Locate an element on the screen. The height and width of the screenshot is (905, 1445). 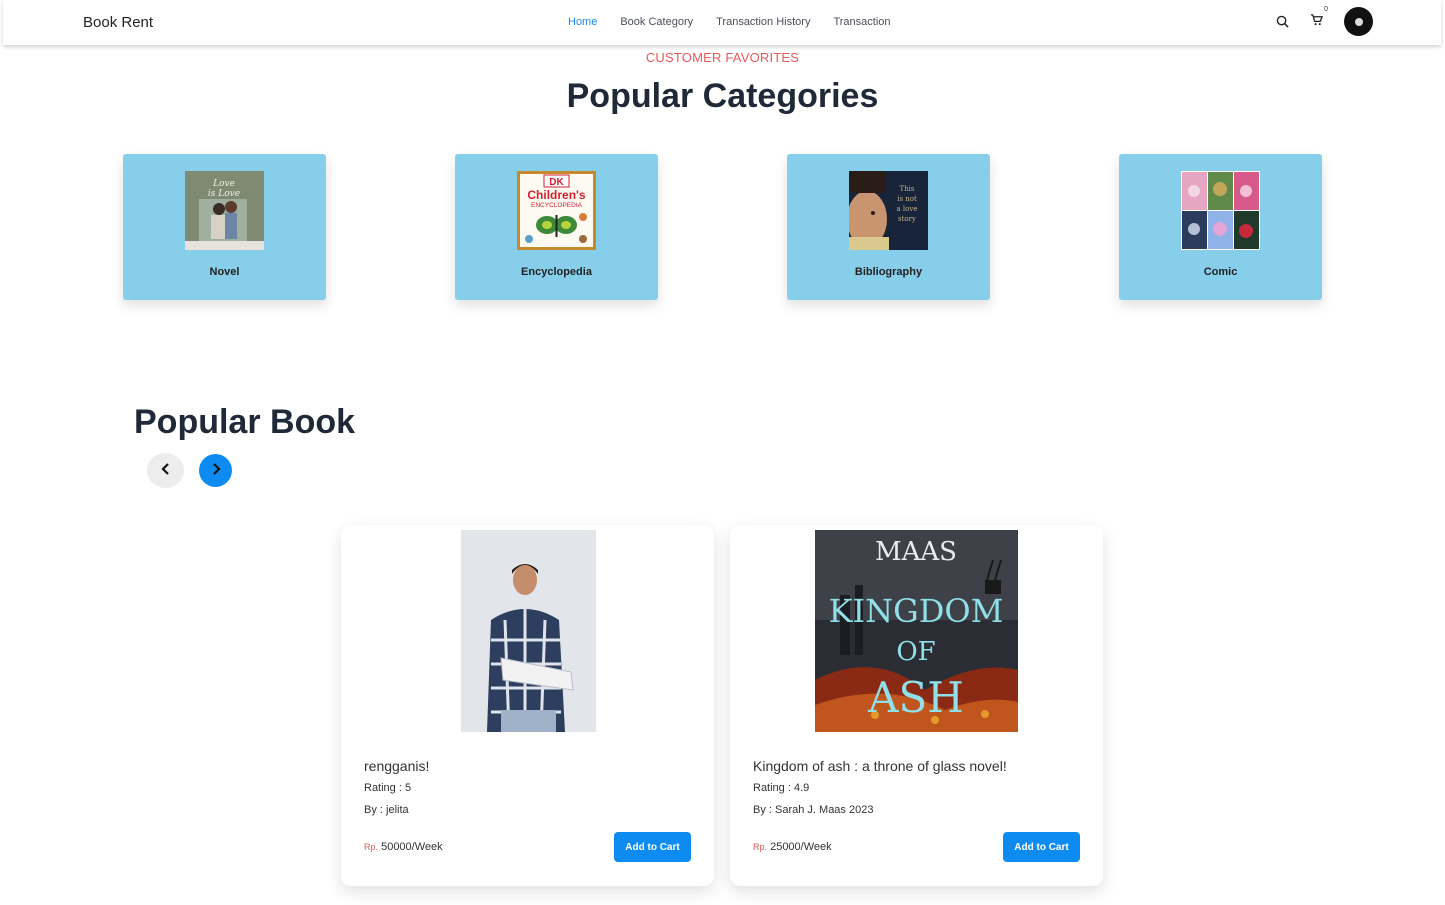
category-label: Novel is located at coordinates (224, 272).